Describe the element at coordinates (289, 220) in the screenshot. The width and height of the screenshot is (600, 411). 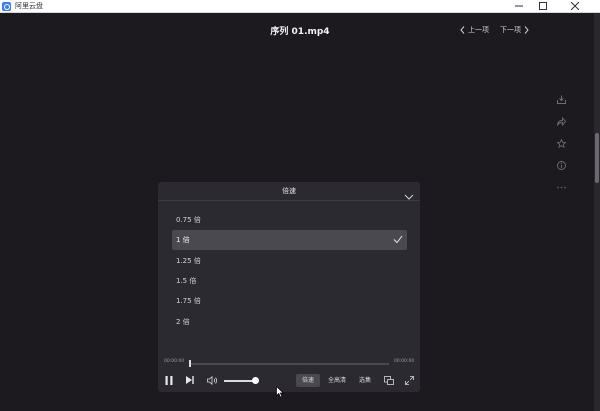
I see `speed-option-0.75: 0.75 倍` at that location.